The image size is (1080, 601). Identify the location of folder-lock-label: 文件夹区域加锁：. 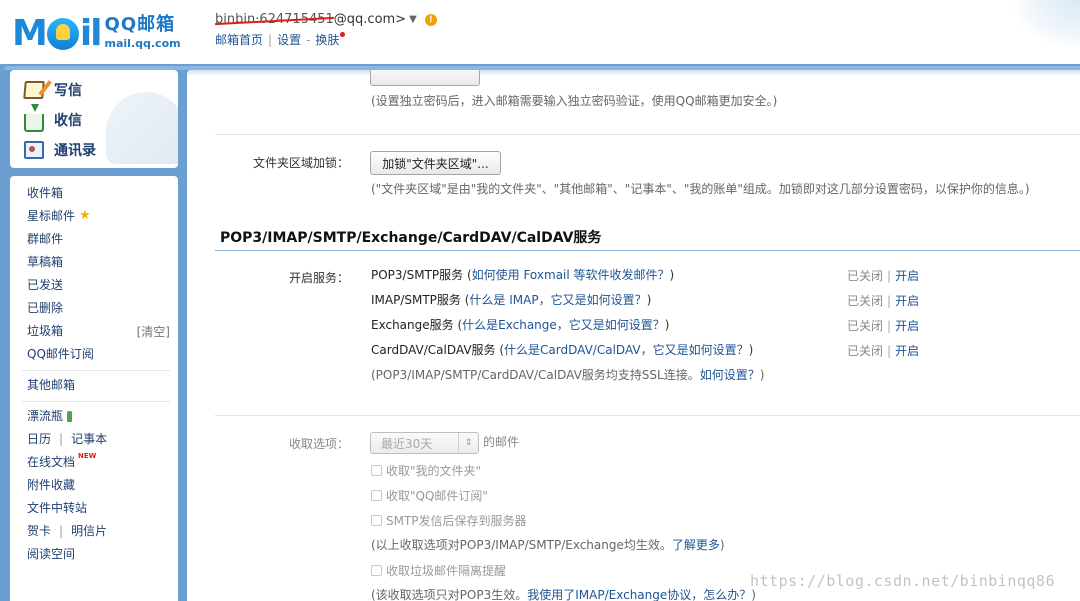
(300, 163).